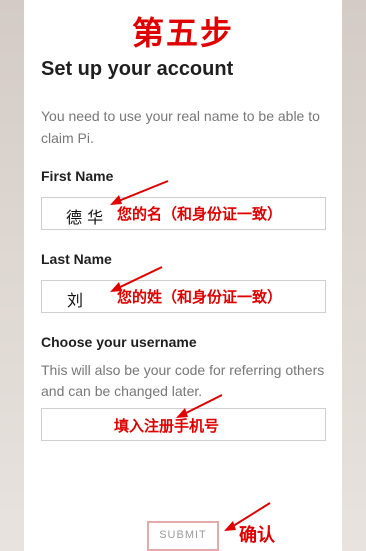 This screenshot has width=366, height=551. What do you see at coordinates (183, 296) in the screenshot?
I see `last-name-field: 刘 您的姓（和身份证一致）` at bounding box center [183, 296].